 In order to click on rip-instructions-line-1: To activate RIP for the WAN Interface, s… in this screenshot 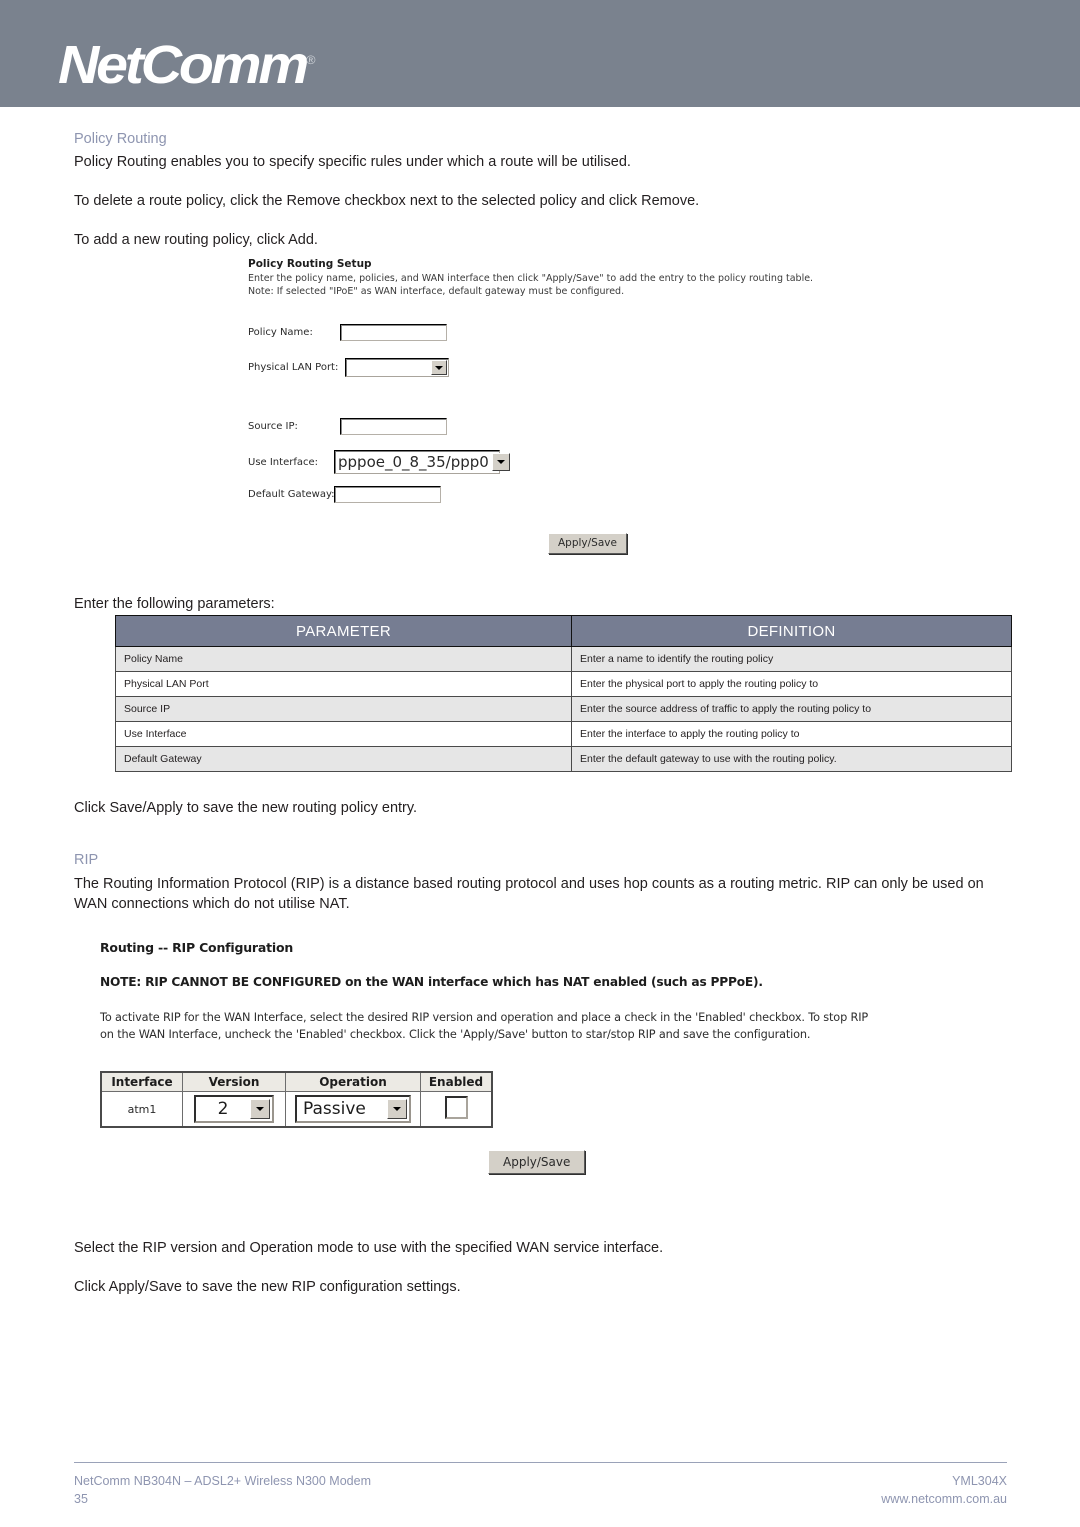, I will do `click(484, 1017)`.